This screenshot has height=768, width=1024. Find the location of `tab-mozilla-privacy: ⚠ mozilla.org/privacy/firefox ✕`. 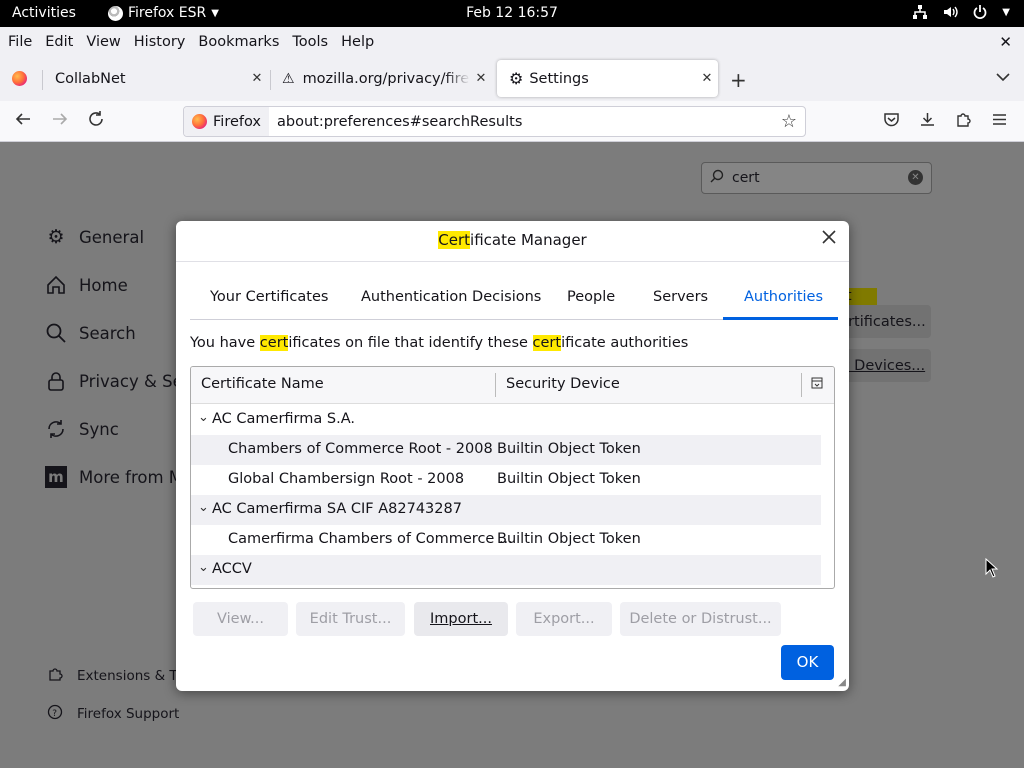

tab-mozilla-privacy: ⚠ mozilla.org/privacy/firefox ✕ is located at coordinates (381, 78).